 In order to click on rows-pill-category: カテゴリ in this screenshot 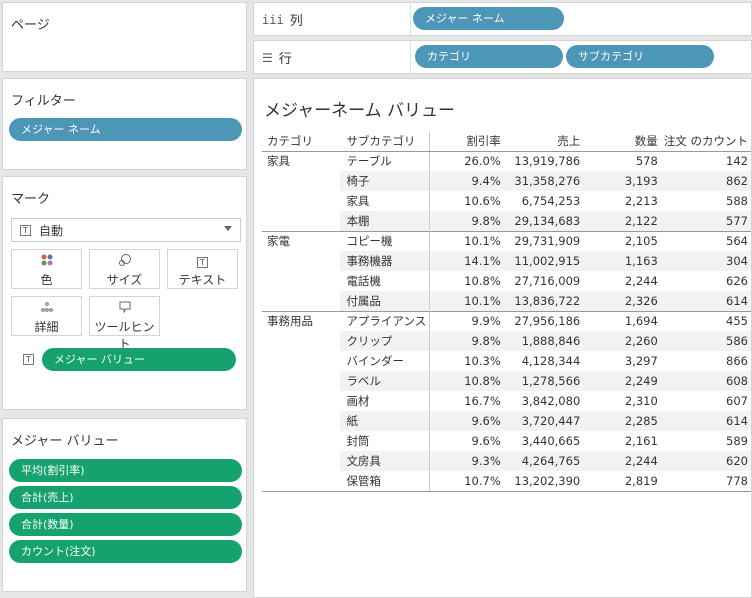, I will do `click(489, 56)`.